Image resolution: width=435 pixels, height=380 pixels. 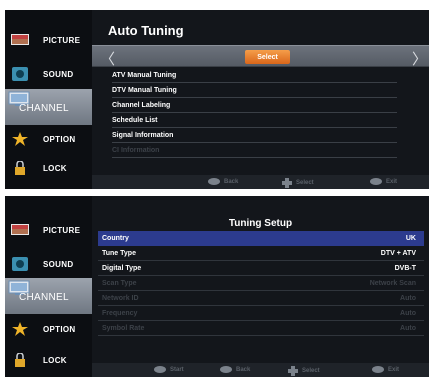 I want to click on setting-row-country: Country UK, so click(x=261, y=238).